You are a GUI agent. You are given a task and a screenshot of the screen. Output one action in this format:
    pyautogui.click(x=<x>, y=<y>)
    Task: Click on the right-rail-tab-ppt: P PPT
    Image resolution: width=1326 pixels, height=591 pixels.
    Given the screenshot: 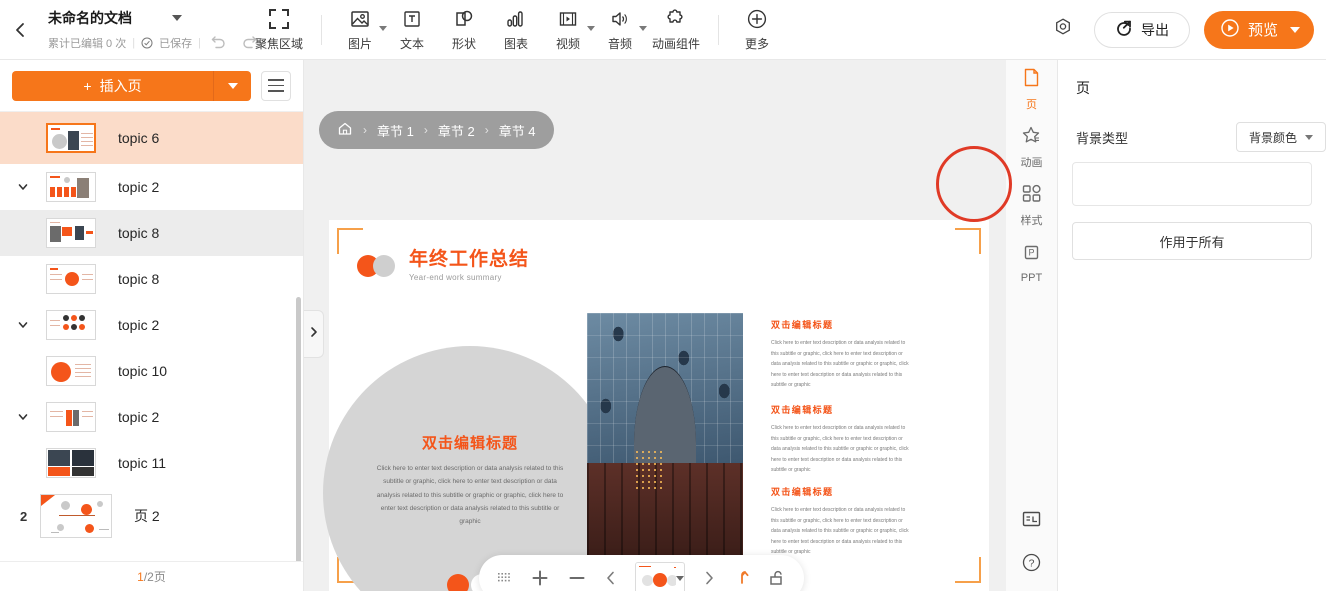 What is the action you would take?
    pyautogui.click(x=1031, y=263)
    